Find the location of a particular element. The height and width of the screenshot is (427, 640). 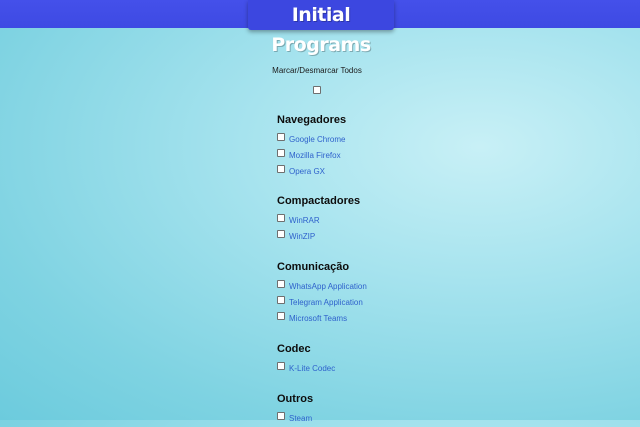

section-title: Comunicação is located at coordinates (313, 267).